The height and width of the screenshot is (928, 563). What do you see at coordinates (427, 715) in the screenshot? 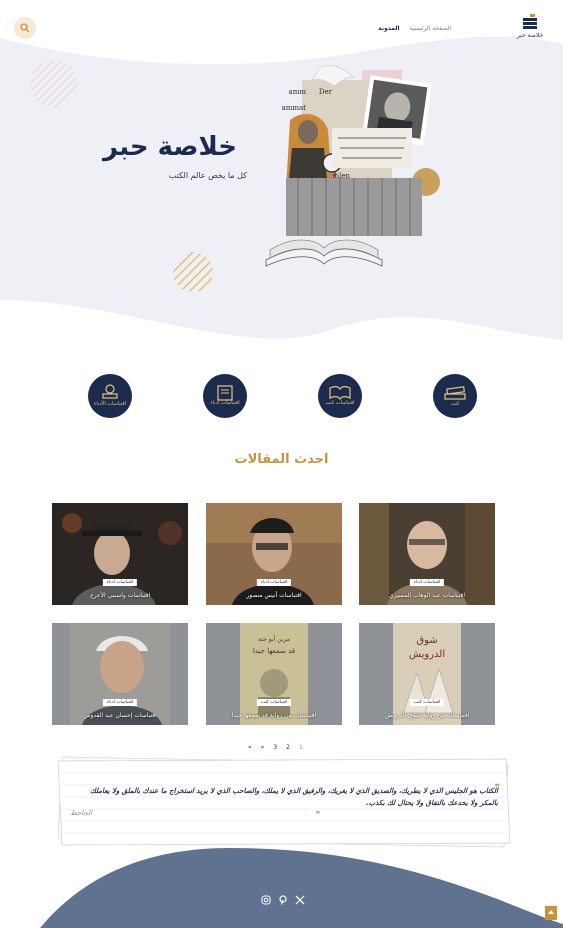
I see `article-title: اقتباسات من رواية شوق الدرويش` at bounding box center [427, 715].